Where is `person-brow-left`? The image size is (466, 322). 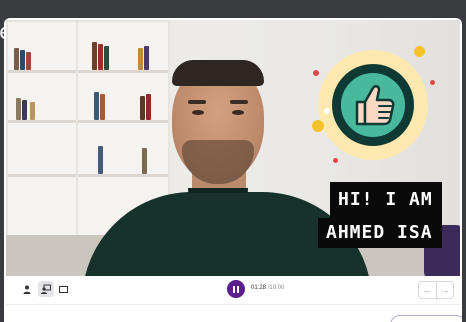
person-brow-left is located at coordinates (197, 102).